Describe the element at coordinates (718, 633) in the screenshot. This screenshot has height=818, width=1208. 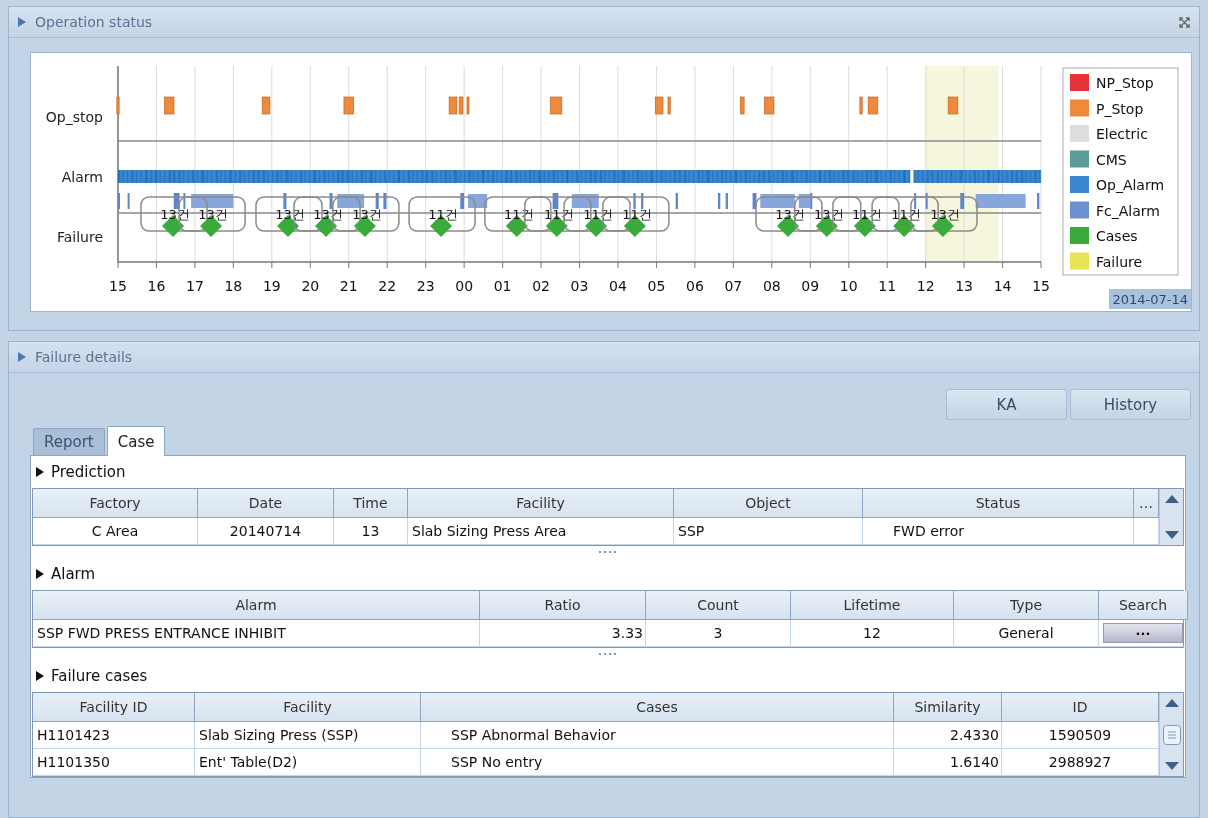
I see `table-cell: 3` at that location.